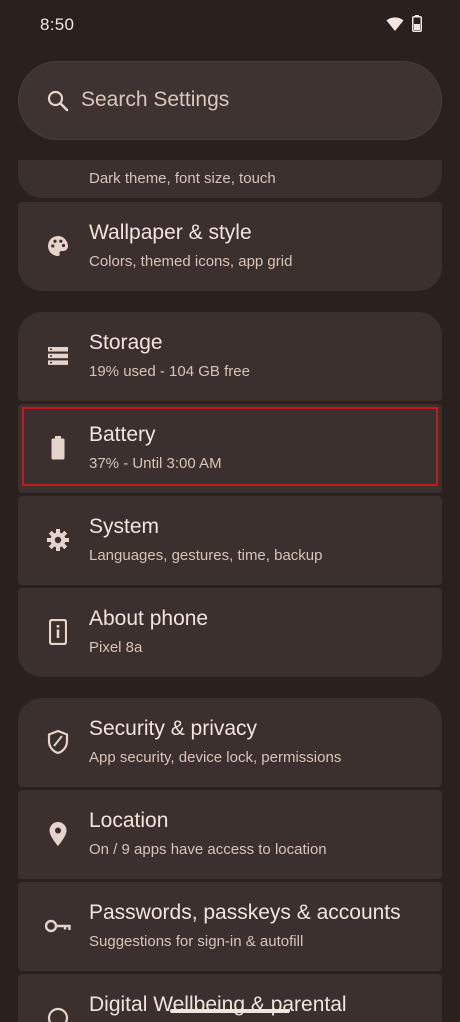  What do you see at coordinates (126, 342) in the screenshot?
I see `settings-item-title: Storage` at bounding box center [126, 342].